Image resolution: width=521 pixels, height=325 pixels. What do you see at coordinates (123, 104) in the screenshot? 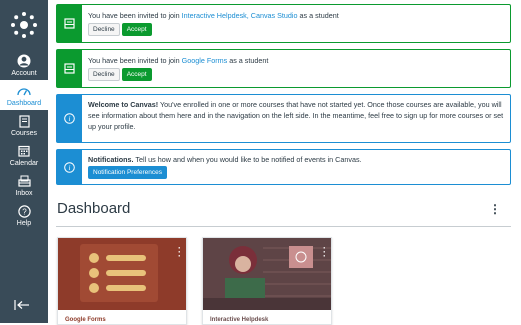
I see `welcome-title: Welcome to Canvas!` at bounding box center [123, 104].